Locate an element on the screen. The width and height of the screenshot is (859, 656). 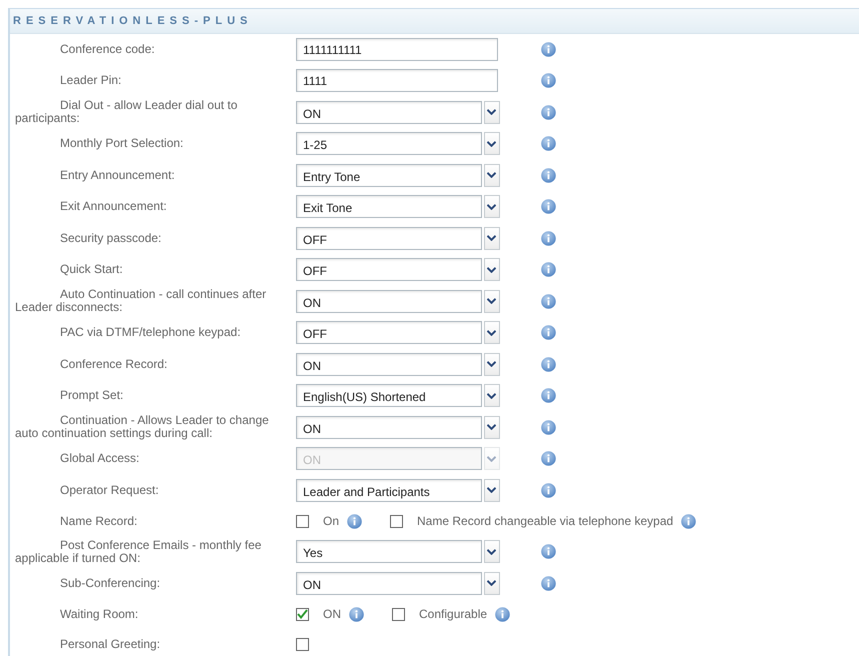
text-input: 1111 is located at coordinates (397, 80).